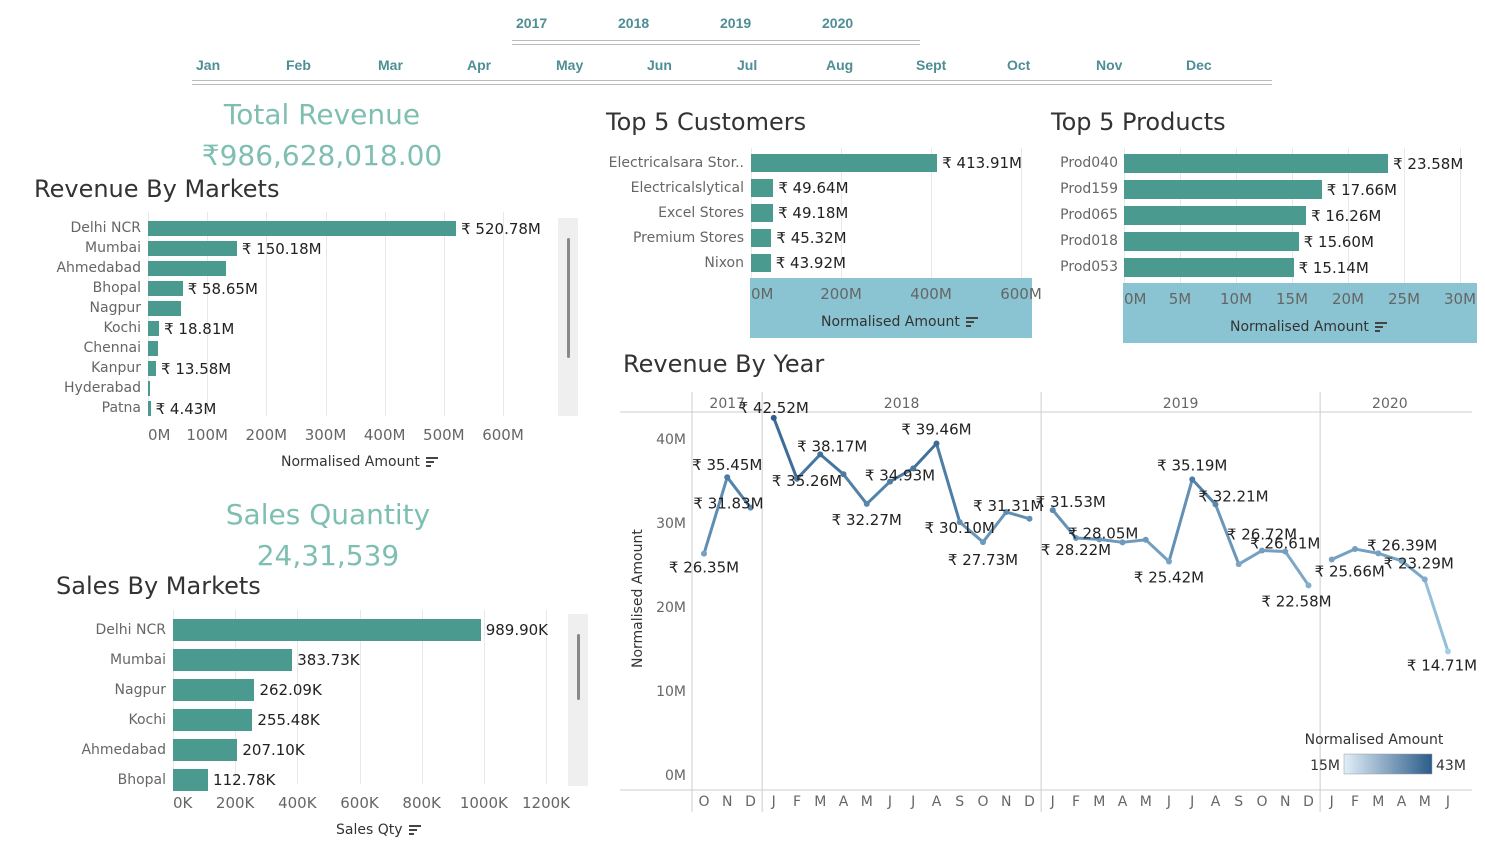  What do you see at coordinates (671, 692) in the screenshot?
I see `y-tick-label: 10M` at bounding box center [671, 692].